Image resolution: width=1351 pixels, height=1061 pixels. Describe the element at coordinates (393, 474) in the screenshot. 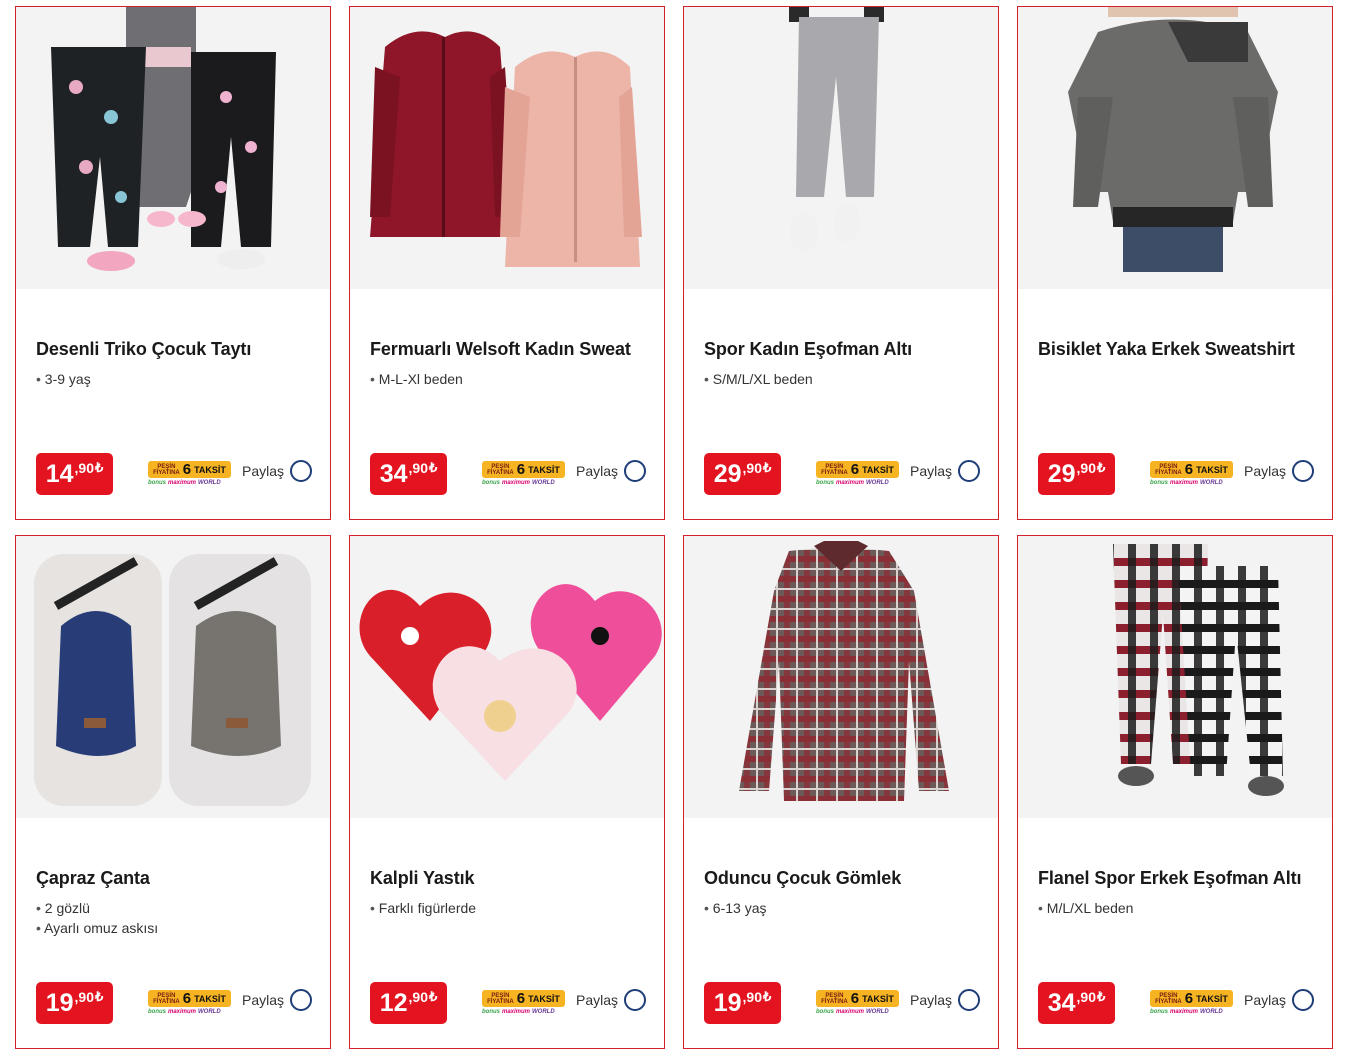

I see `price-main: 34` at that location.